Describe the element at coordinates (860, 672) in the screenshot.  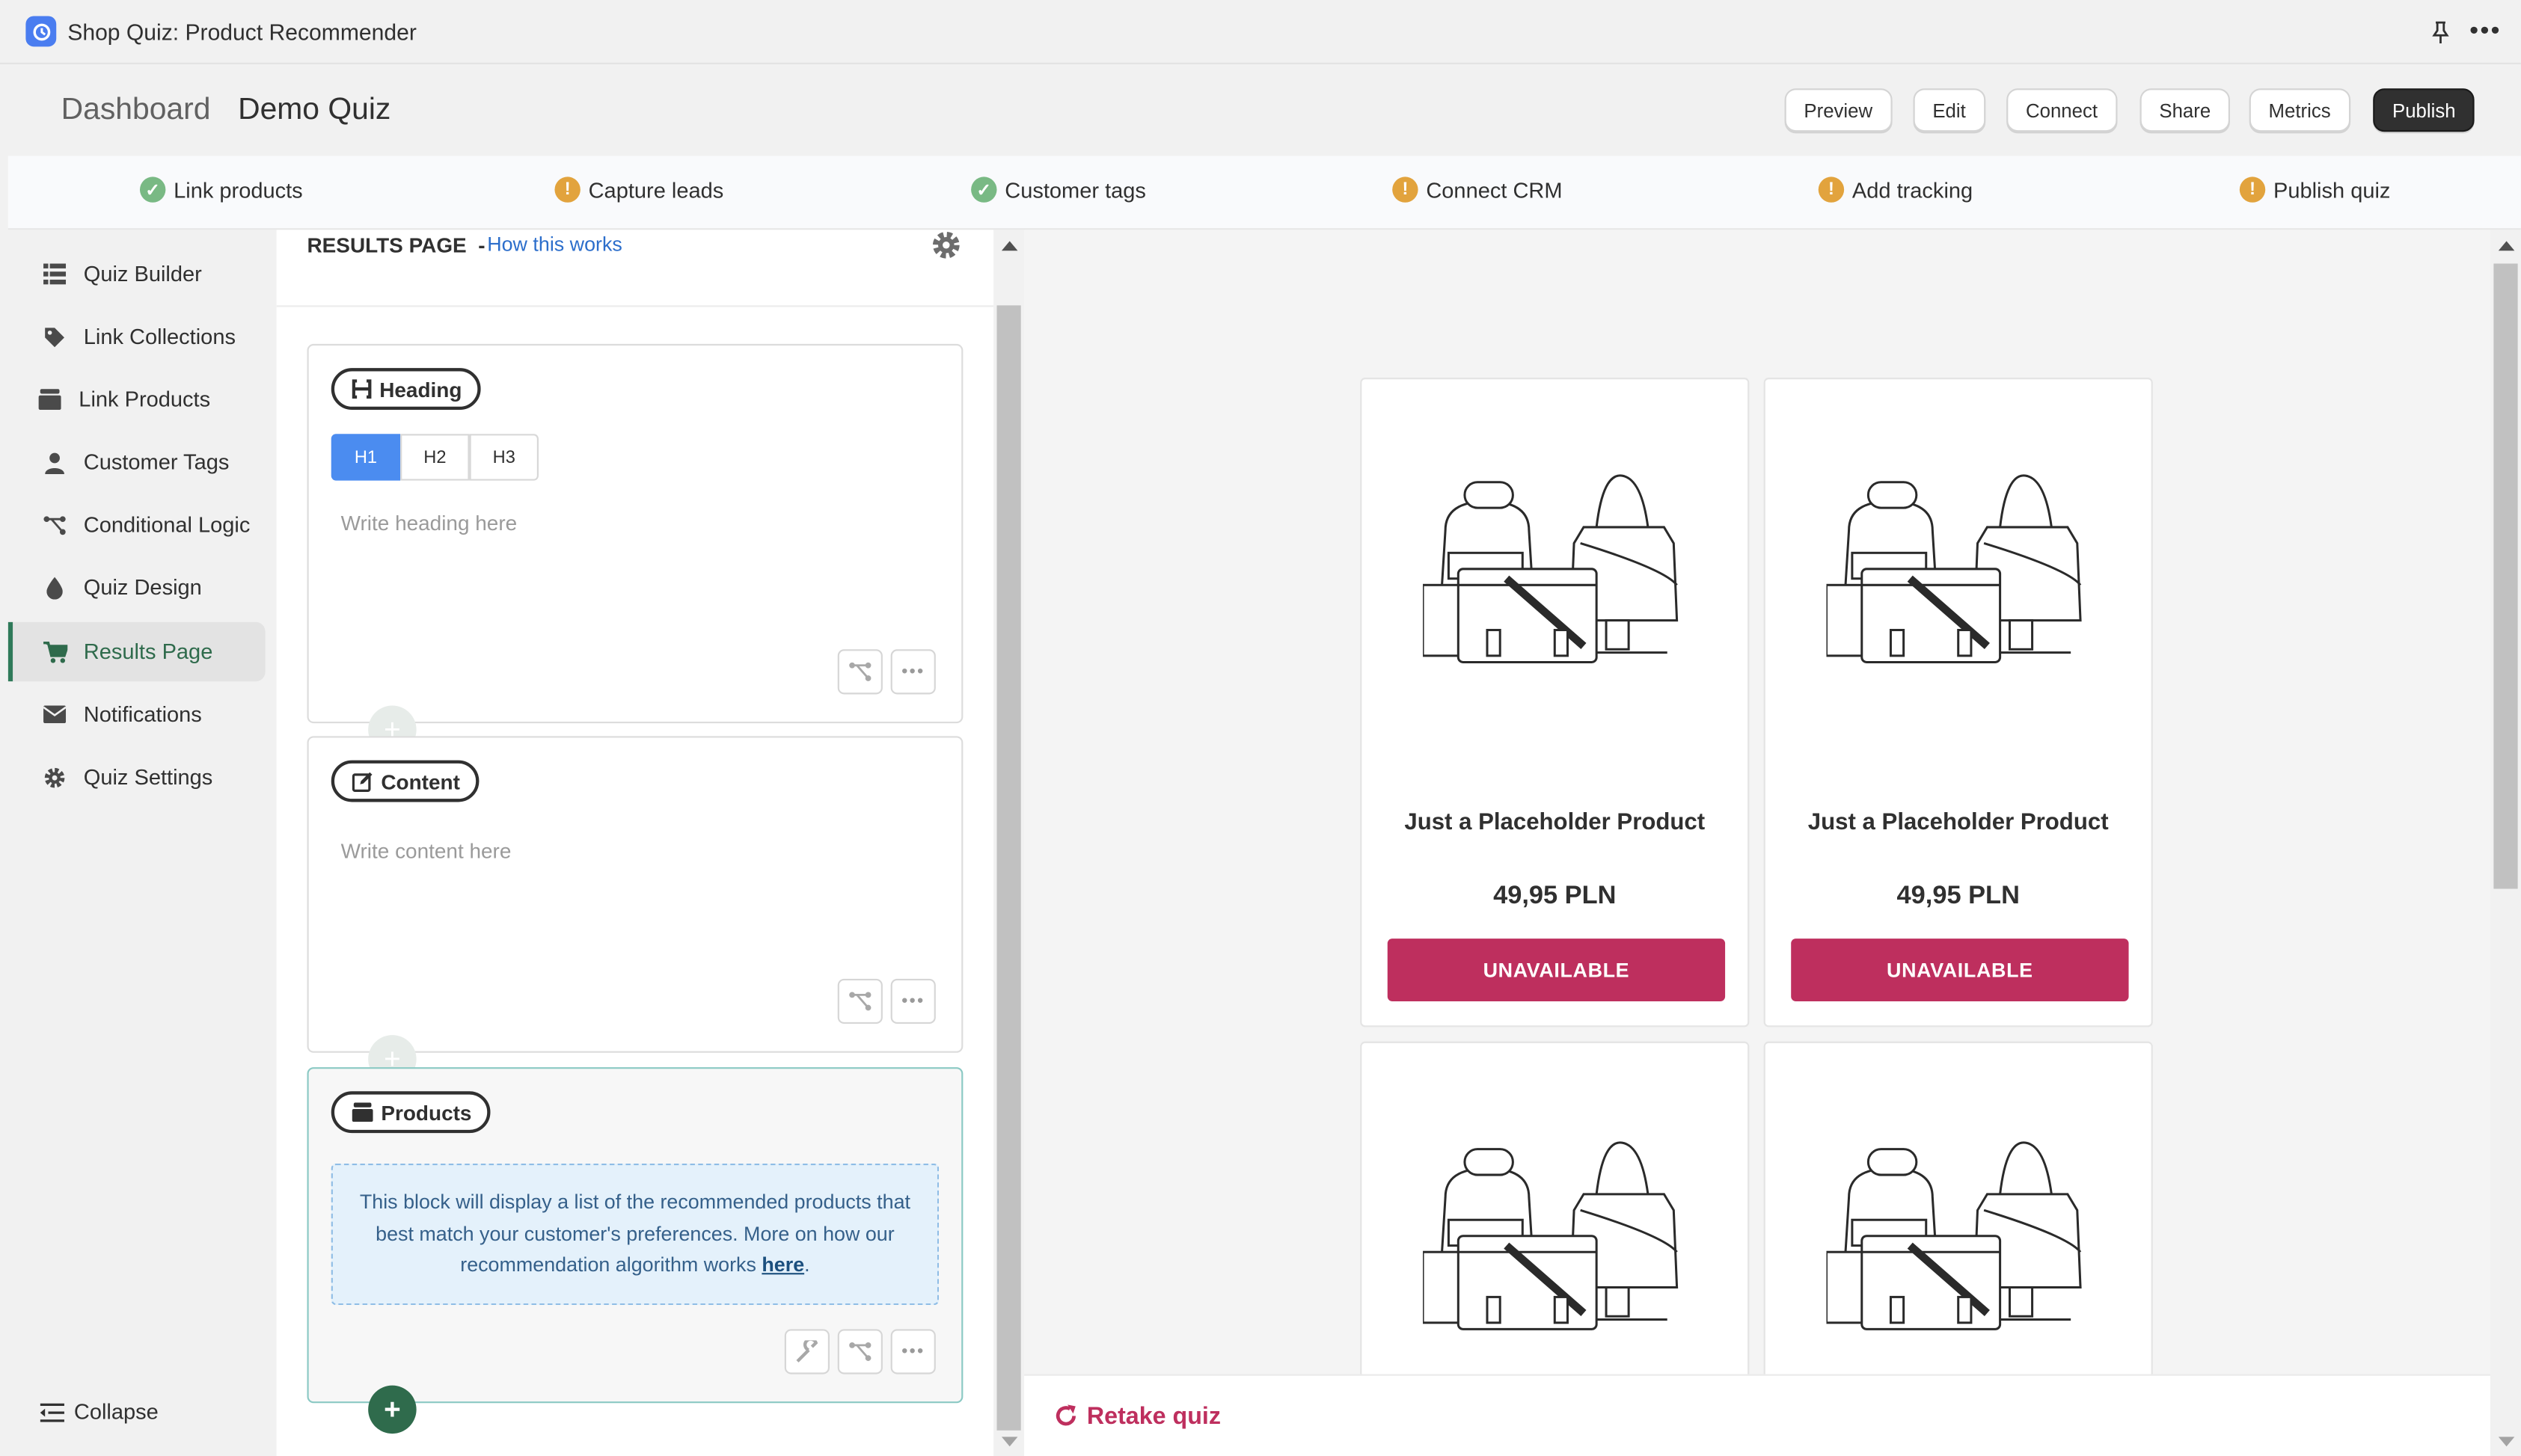
I see `heading-logic-button` at that location.